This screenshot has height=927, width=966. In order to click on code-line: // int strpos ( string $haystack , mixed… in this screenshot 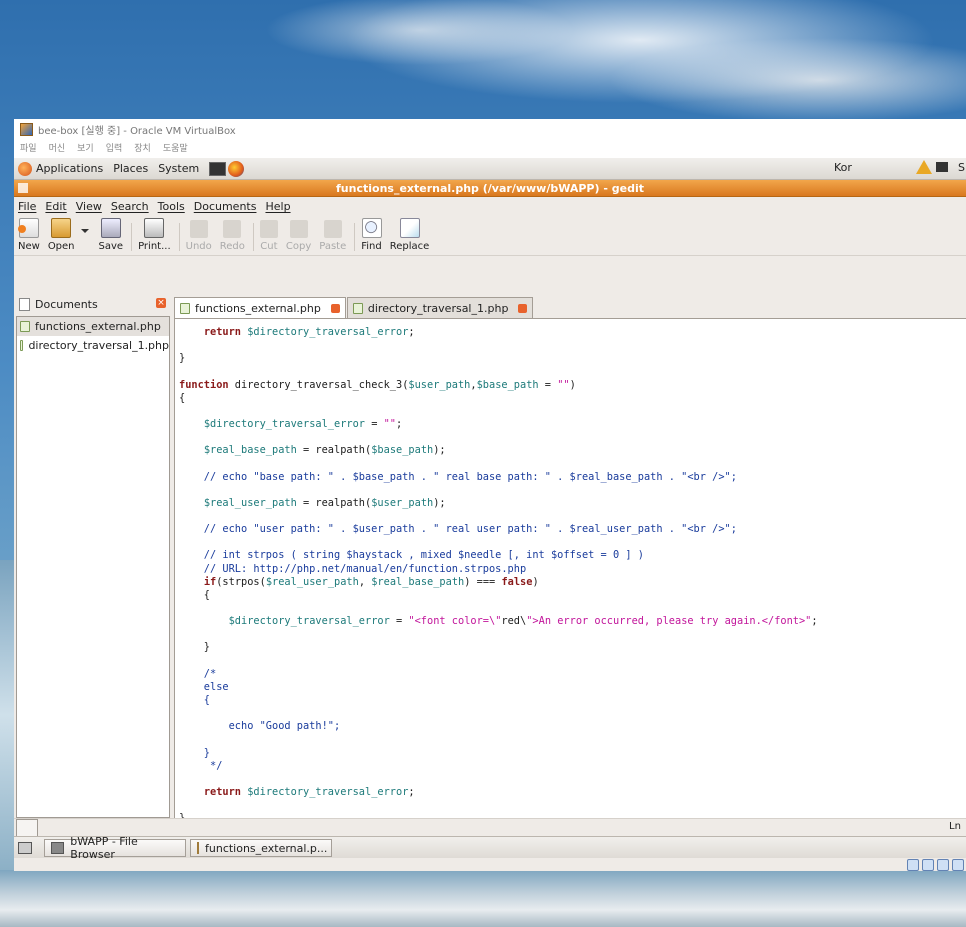, I will do `click(572, 555)`.